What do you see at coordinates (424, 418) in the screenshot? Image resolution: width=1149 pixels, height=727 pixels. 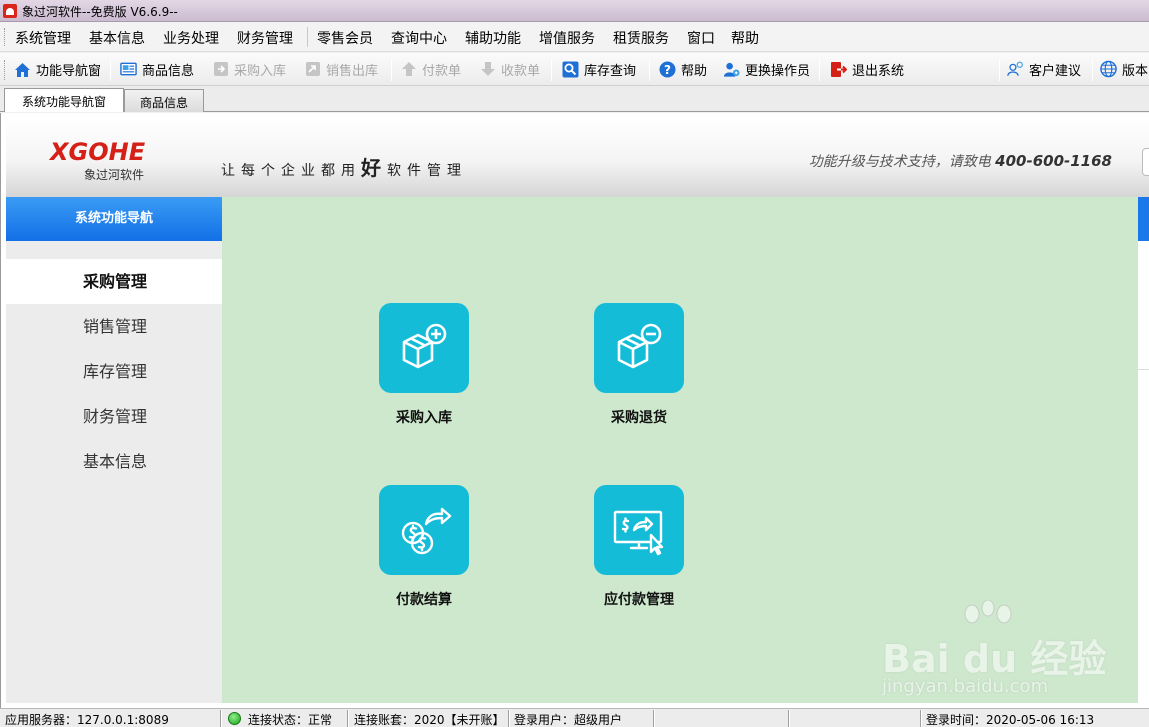 I see `purchase-in-label: 采购入库` at bounding box center [424, 418].